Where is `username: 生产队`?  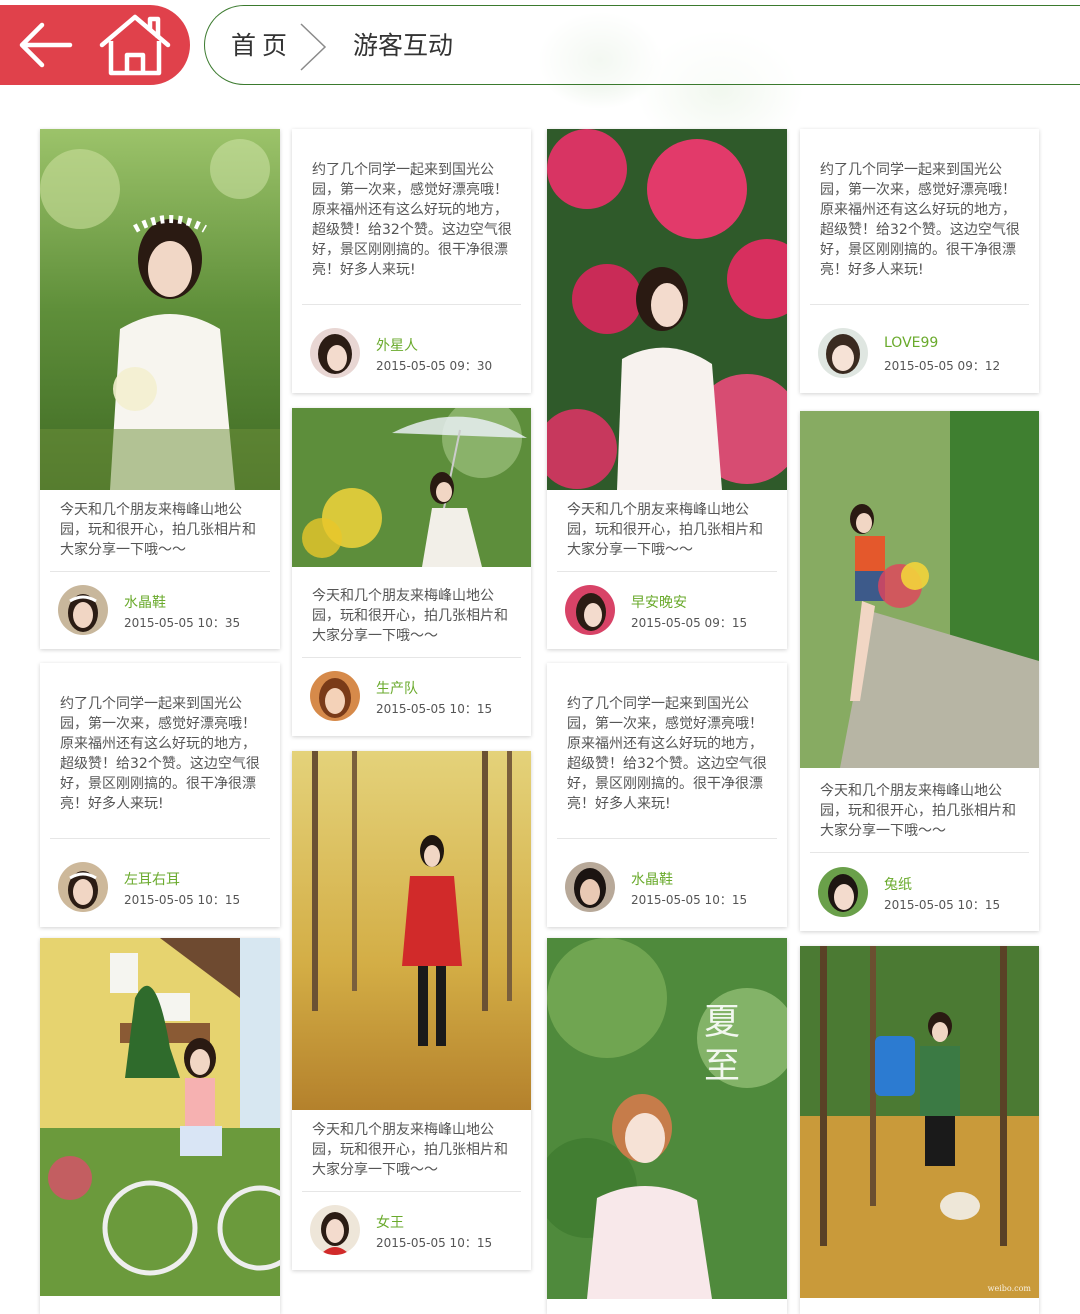 username: 生产队 is located at coordinates (397, 688).